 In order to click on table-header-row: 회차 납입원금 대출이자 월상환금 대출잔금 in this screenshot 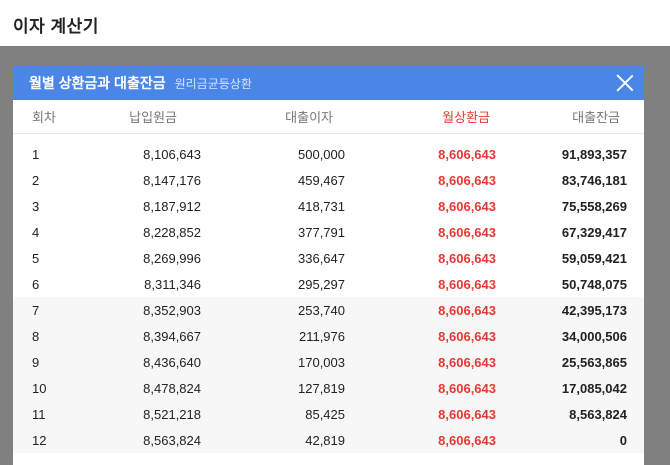, I will do `click(328, 117)`.